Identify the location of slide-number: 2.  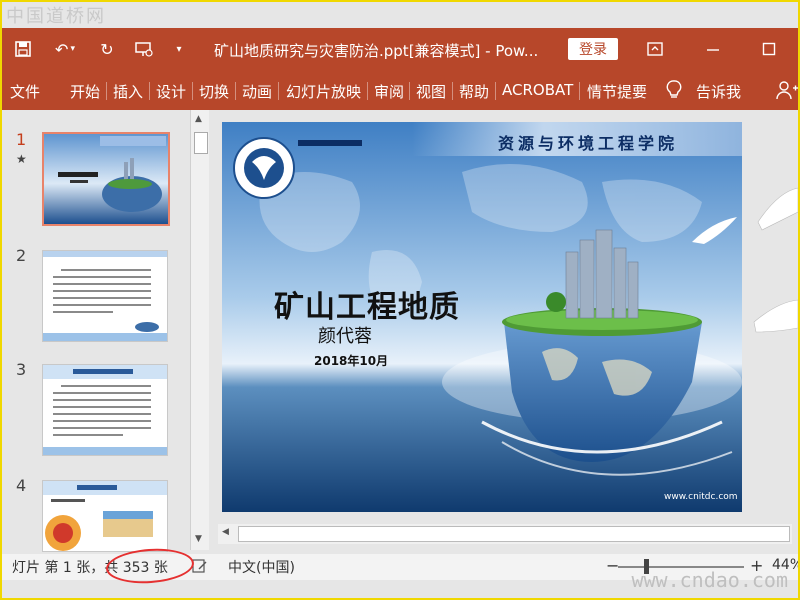
(21, 255).